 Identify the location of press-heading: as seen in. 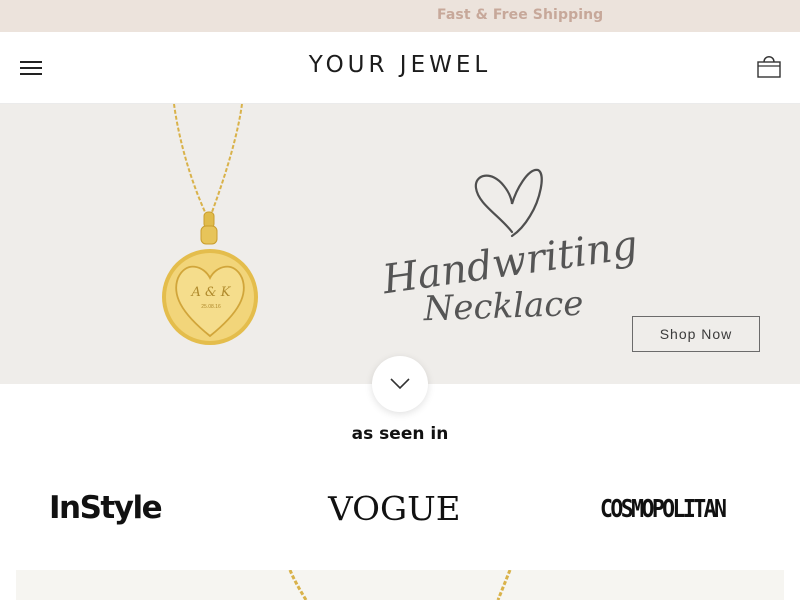
(400, 434).